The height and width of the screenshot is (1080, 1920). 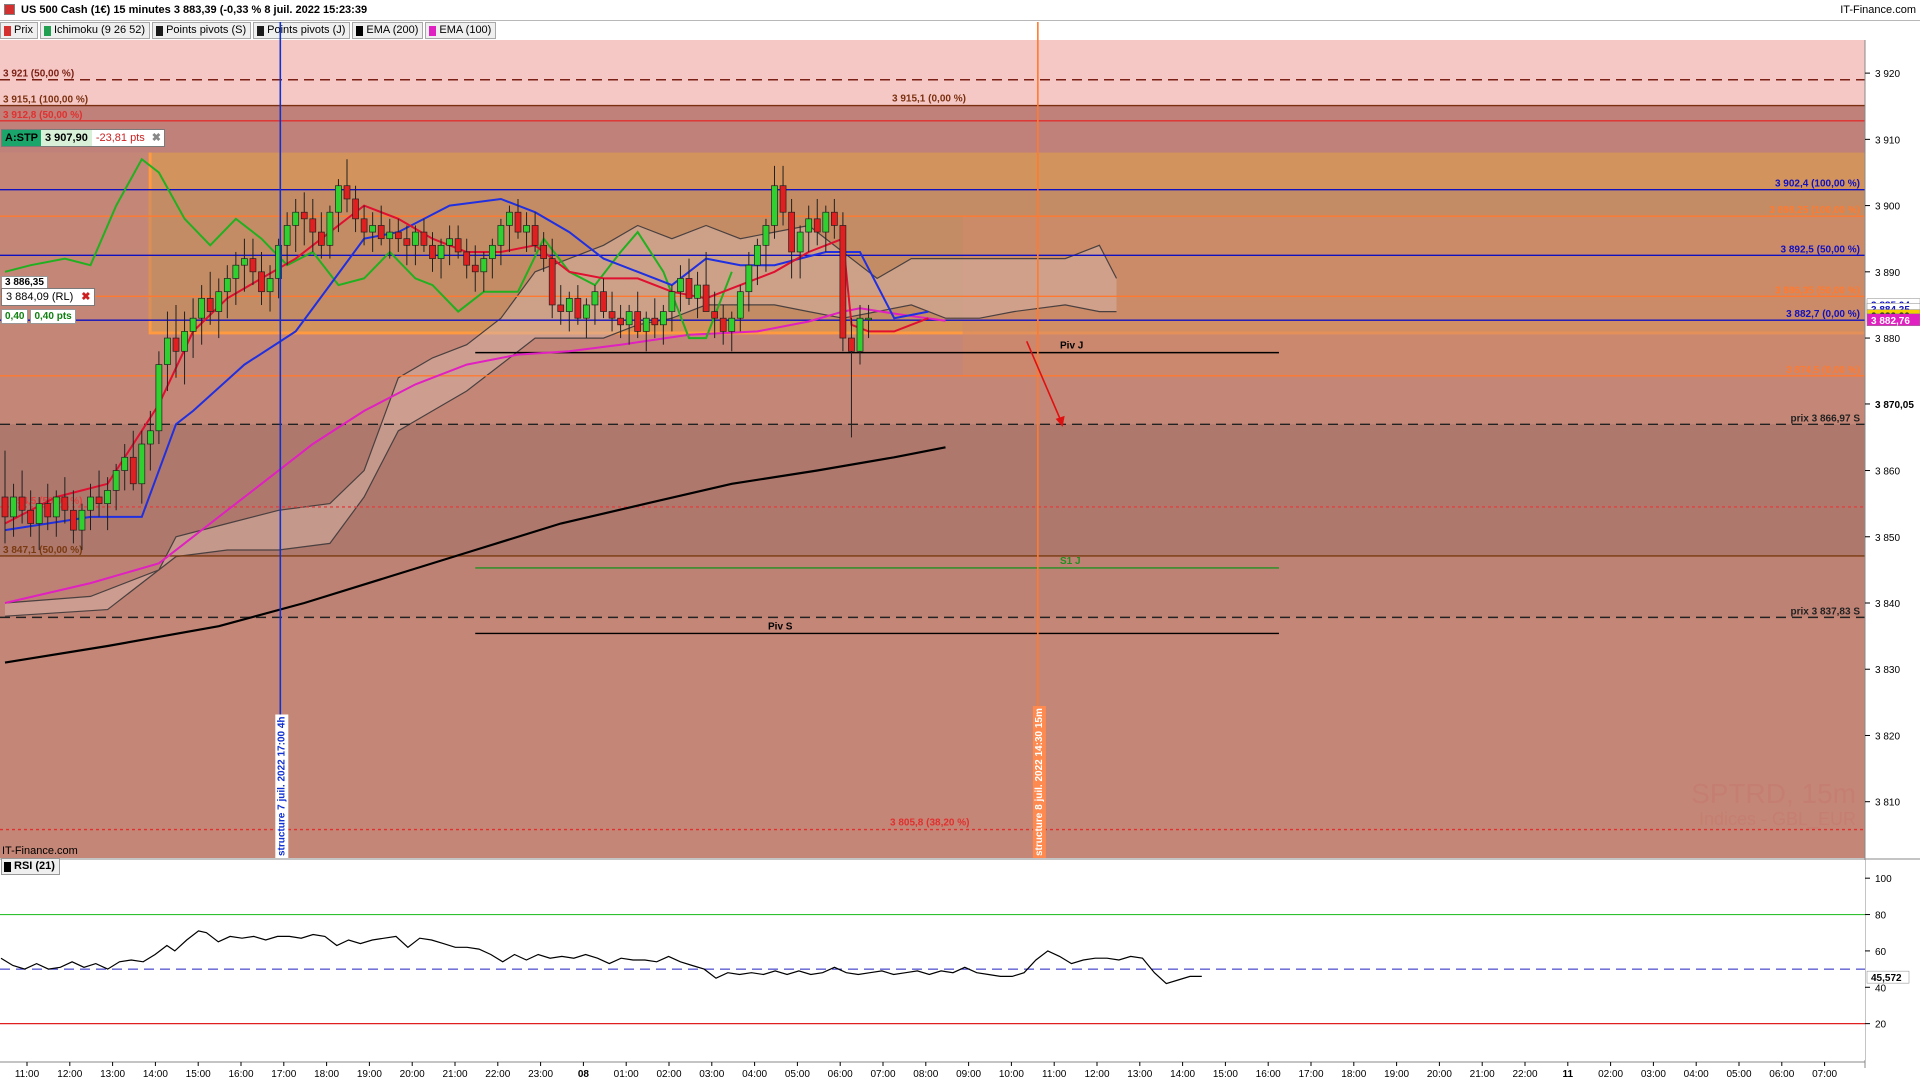 What do you see at coordinates (1887, 140) in the screenshot?
I see `y-tick-label: 3 910` at bounding box center [1887, 140].